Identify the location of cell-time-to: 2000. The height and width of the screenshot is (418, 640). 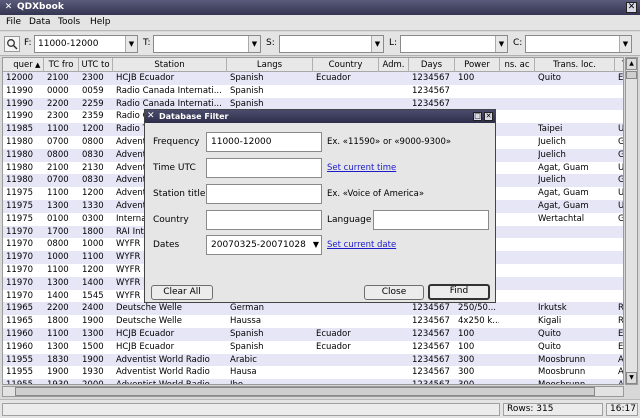
(97, 381).